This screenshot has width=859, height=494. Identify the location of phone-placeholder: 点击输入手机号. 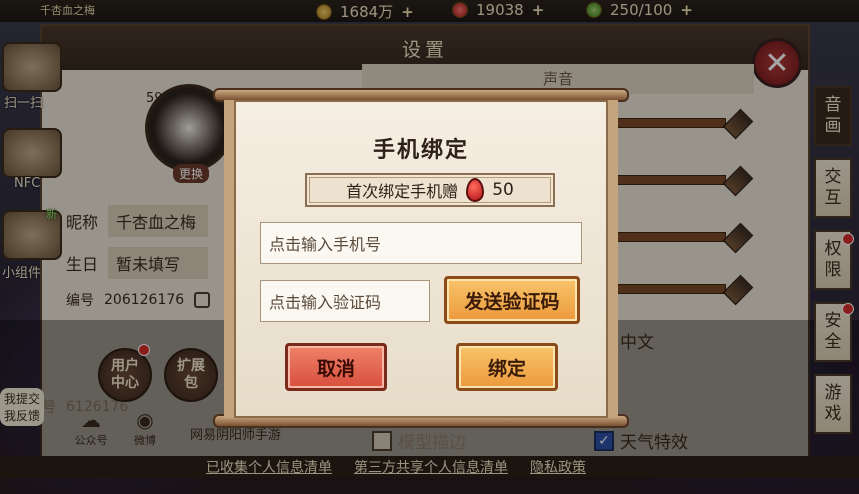
(325, 244).